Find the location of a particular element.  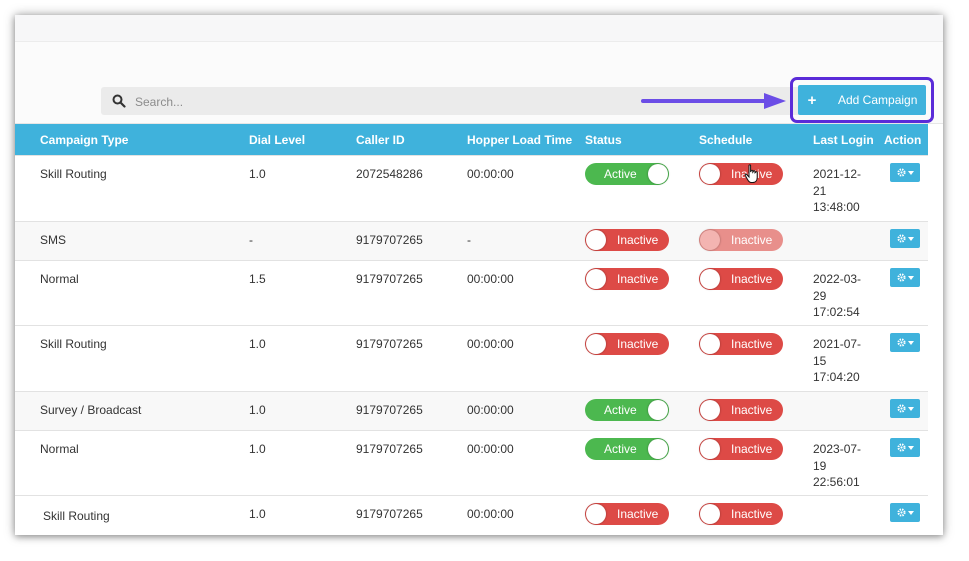

plus-icon: + is located at coordinates (812, 100).